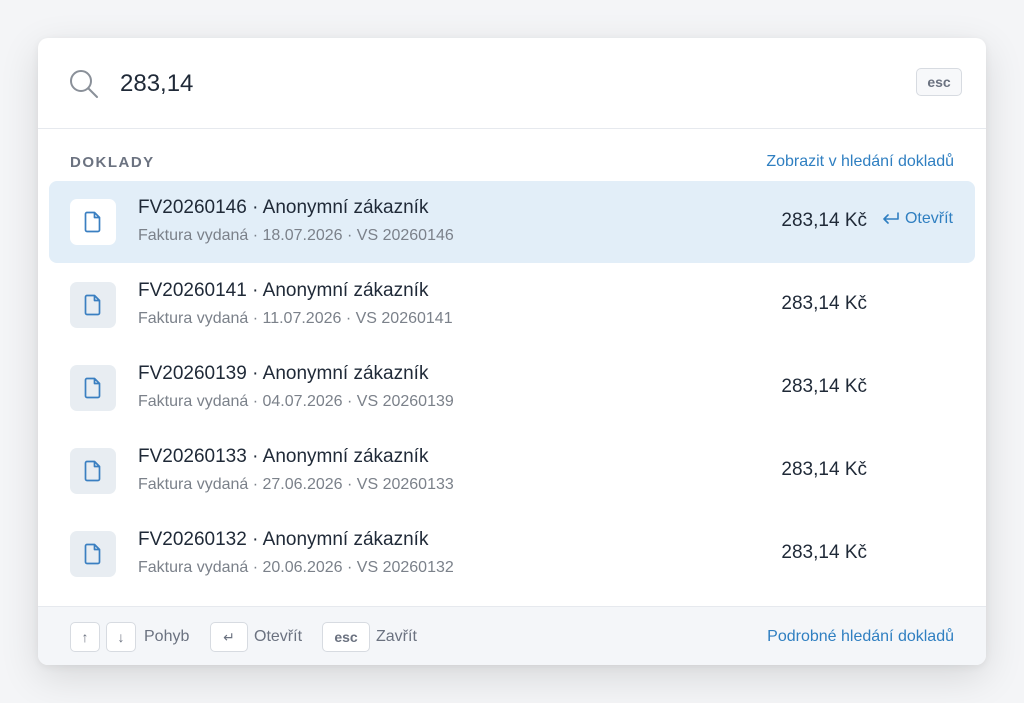  Describe the element at coordinates (346, 637) in the screenshot. I see `esc-key: esc` at that location.